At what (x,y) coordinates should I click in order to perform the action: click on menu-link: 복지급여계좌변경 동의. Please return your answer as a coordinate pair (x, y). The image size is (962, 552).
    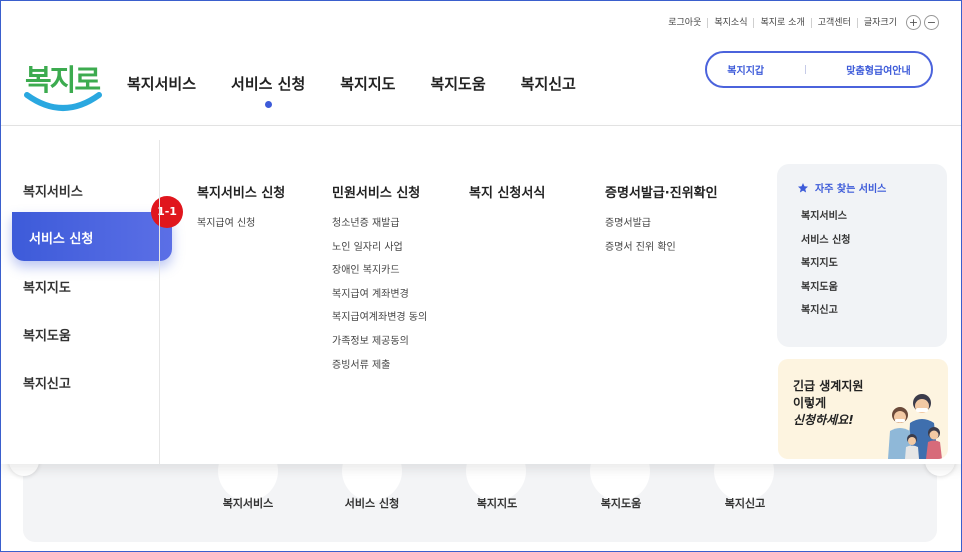
    Looking at the image, I should click on (379, 320).